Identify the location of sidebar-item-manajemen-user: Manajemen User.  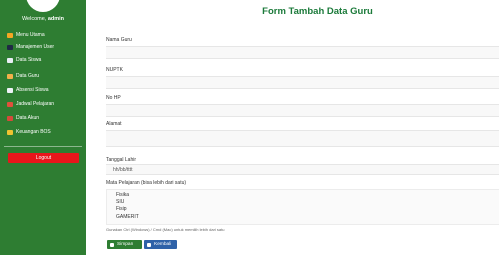
(43, 47).